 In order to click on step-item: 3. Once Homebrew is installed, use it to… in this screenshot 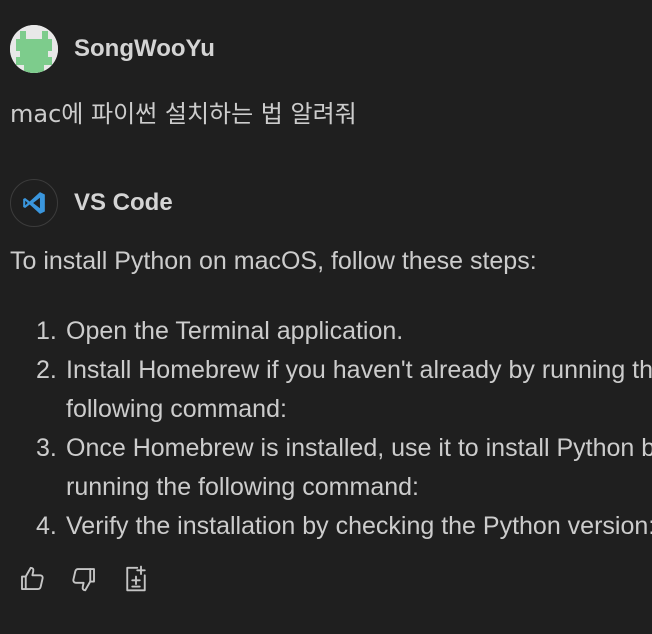, I will do `click(326, 468)`.